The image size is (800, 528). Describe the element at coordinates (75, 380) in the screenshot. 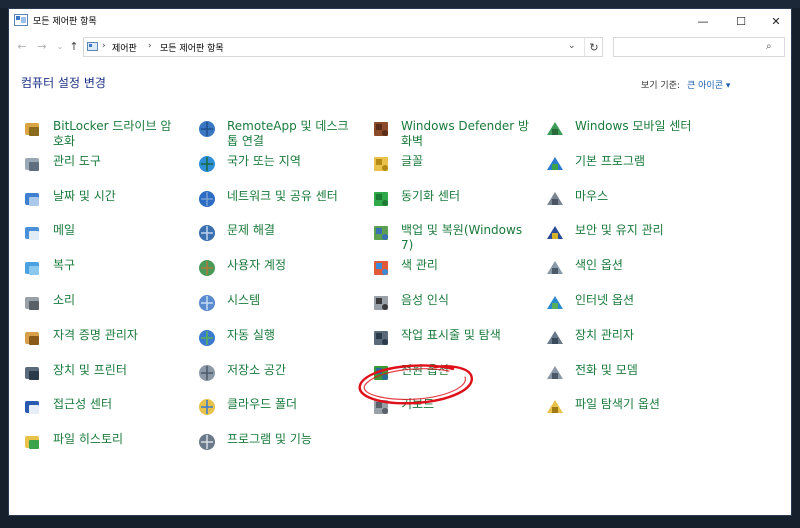

I see `control-panel-item: 장치 및 프린터` at that location.